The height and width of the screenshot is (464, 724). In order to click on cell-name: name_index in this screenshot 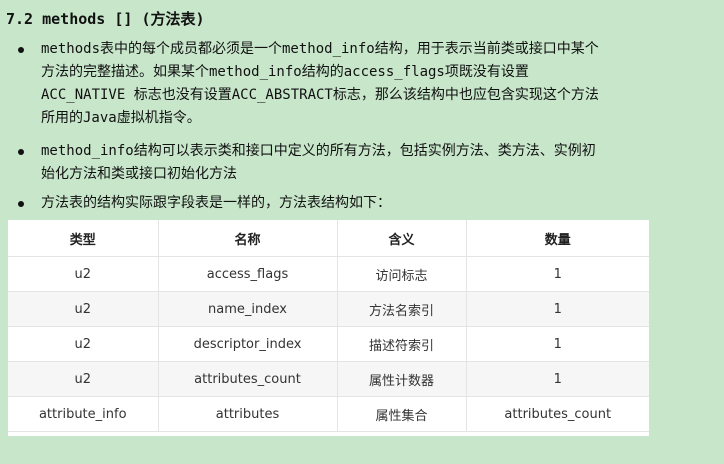, I will do `click(248, 309)`.